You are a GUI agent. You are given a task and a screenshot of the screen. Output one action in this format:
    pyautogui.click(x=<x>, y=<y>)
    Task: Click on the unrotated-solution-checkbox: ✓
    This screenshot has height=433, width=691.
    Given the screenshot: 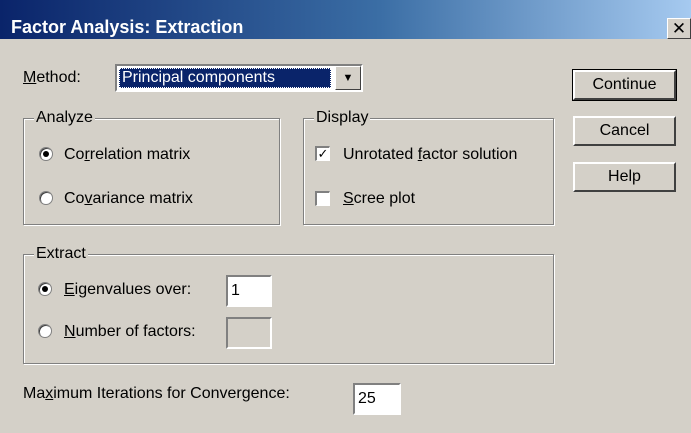 What is the action you would take?
    pyautogui.click(x=322, y=153)
    